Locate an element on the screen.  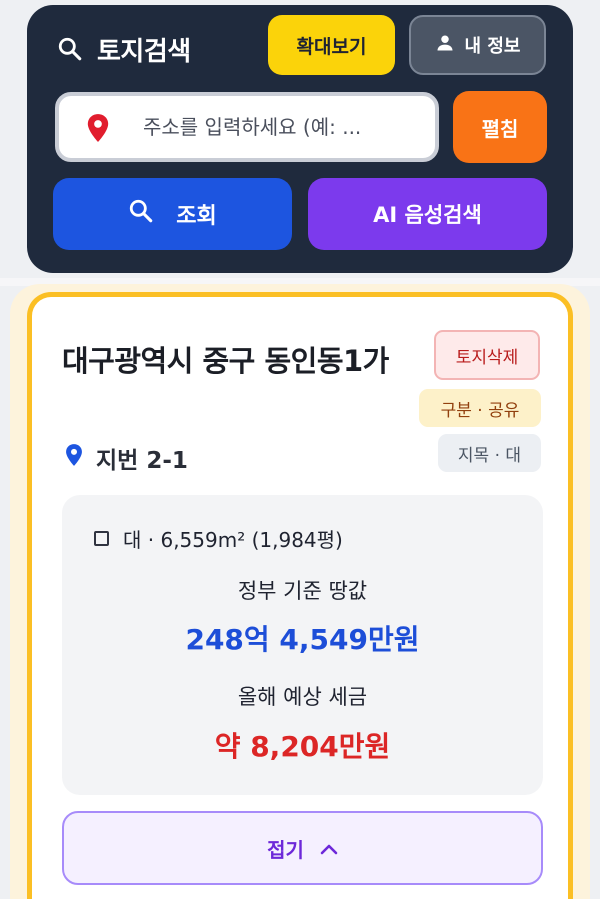
tax-estimate-label: 올해 예상 세금 is located at coordinates (302, 697).